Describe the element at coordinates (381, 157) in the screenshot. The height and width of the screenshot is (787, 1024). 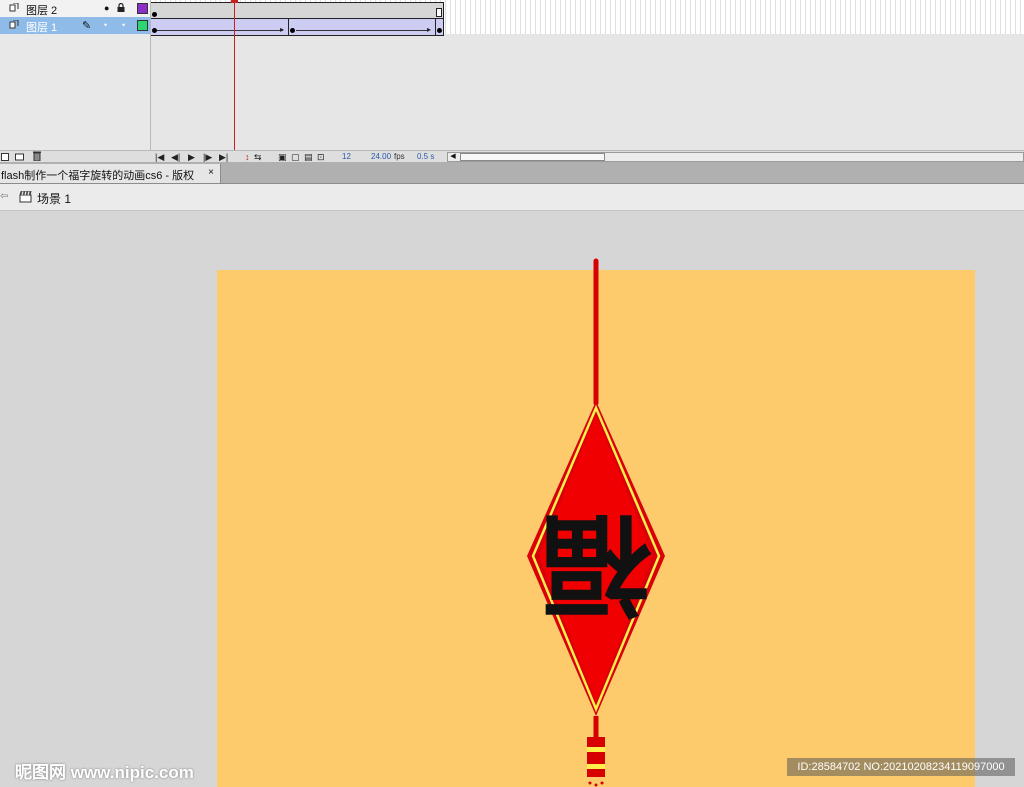
I see `frame-rate: 24.00` at that location.